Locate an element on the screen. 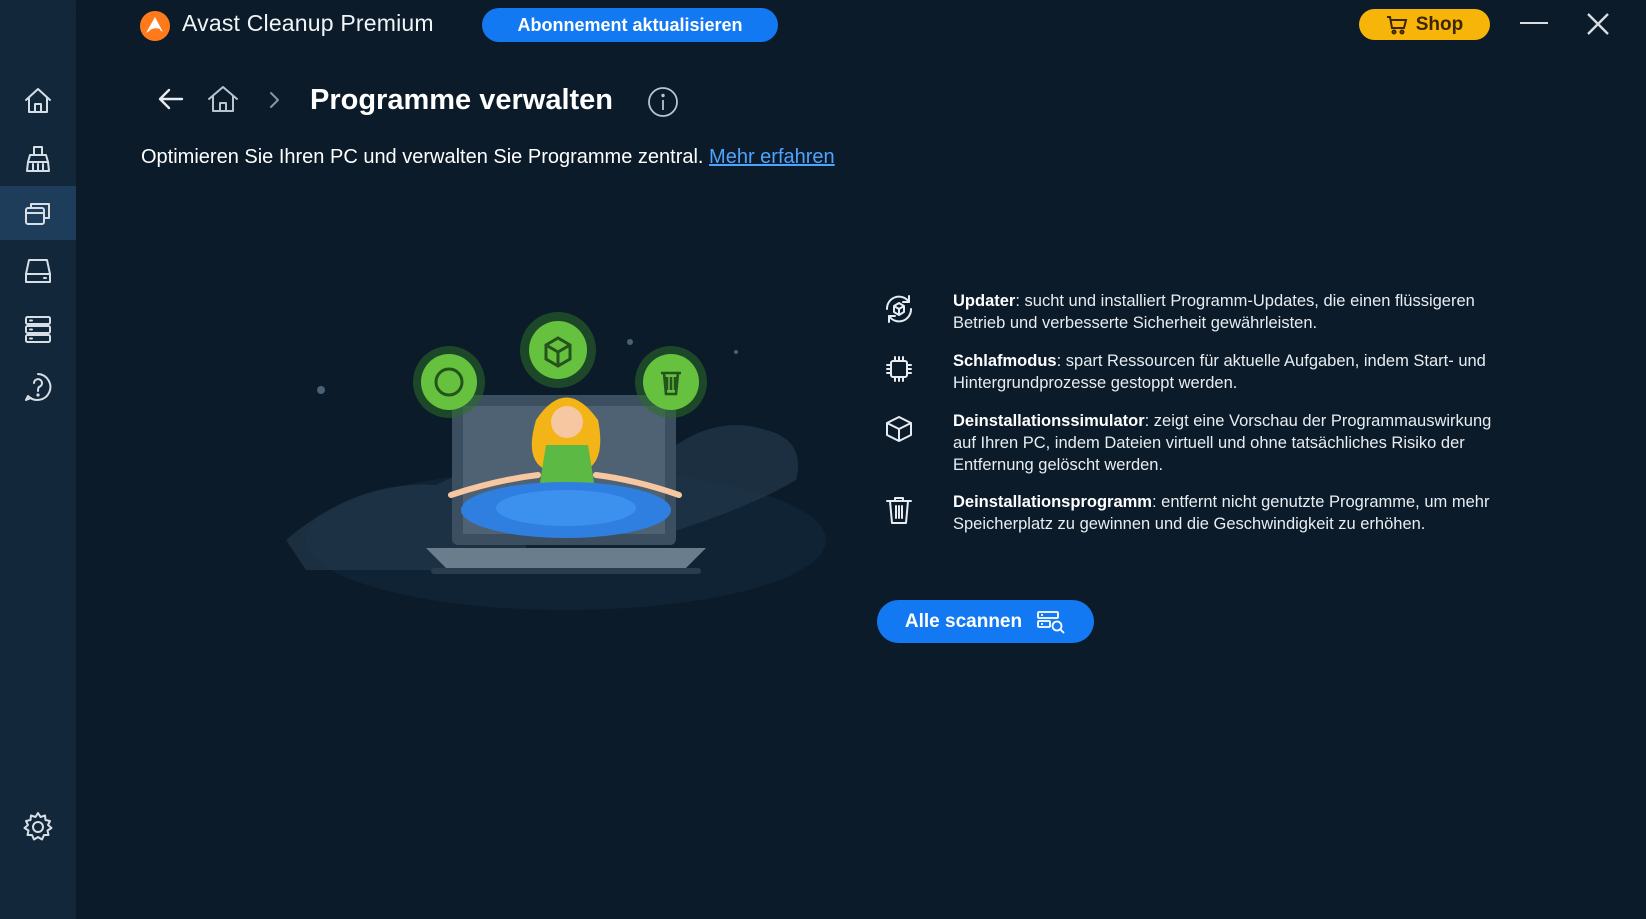 Image resolution: width=1646 pixels, height=919 pixels. arrow-left-icon is located at coordinates (171, 99).